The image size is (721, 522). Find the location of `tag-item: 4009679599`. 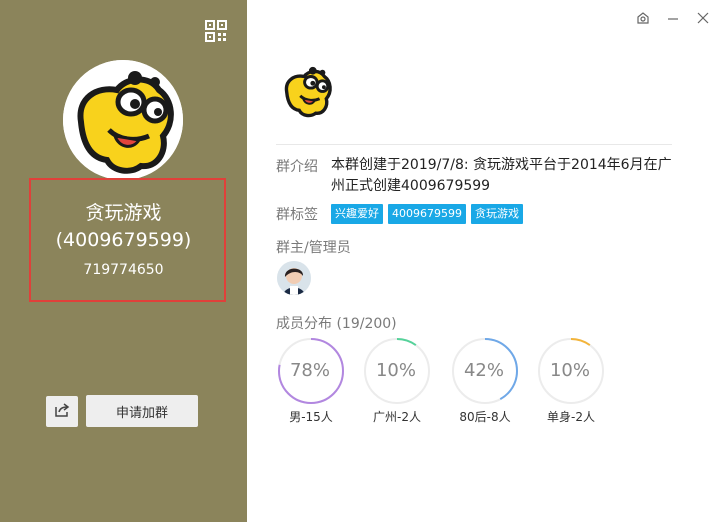

tag-item: 4009679599 is located at coordinates (427, 214).